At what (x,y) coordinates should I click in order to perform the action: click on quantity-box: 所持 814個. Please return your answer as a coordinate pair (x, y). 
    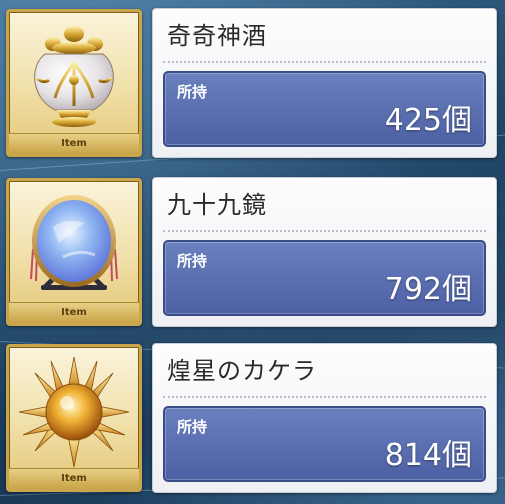
    Looking at the image, I should click on (324, 444).